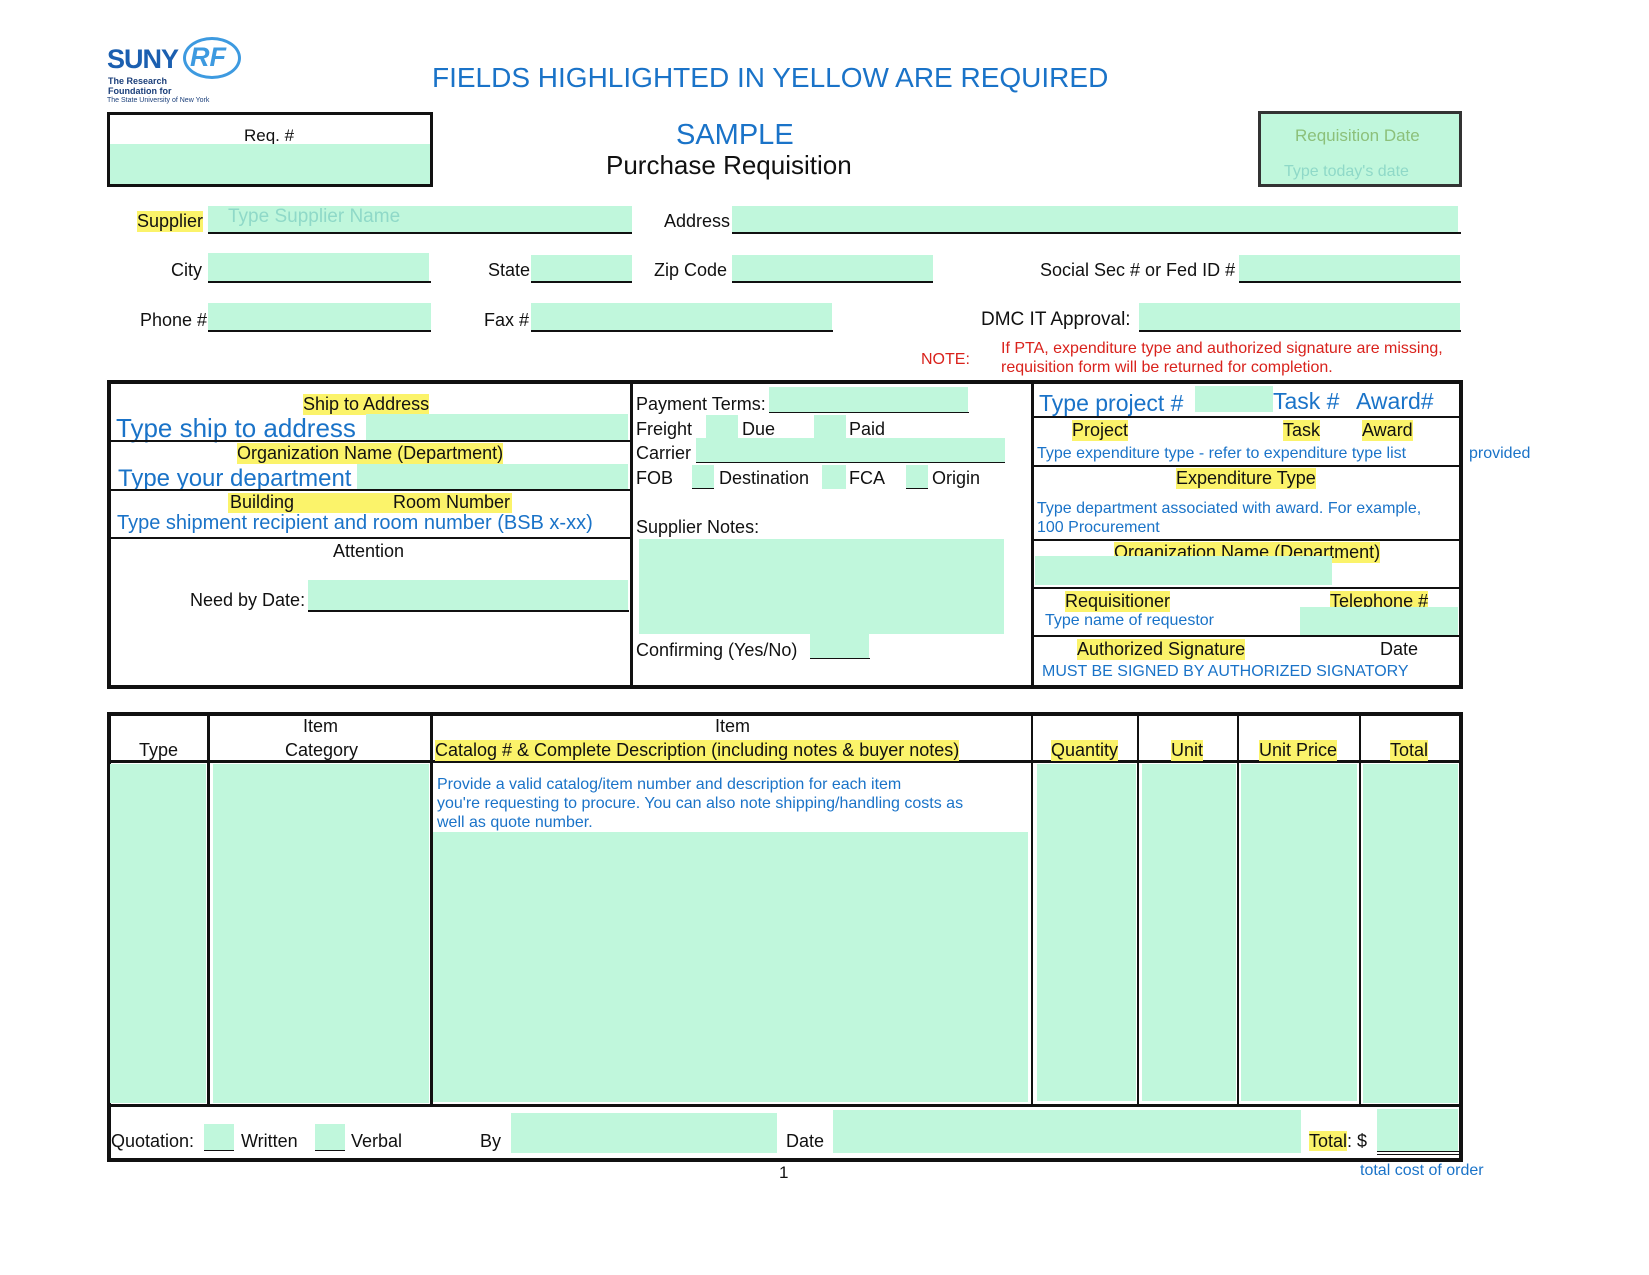 Image resolution: width=1649 pixels, height=1275 pixels. Describe the element at coordinates (515, 822) in the screenshot. I see `description-hint-3: well as quote number.` at that location.